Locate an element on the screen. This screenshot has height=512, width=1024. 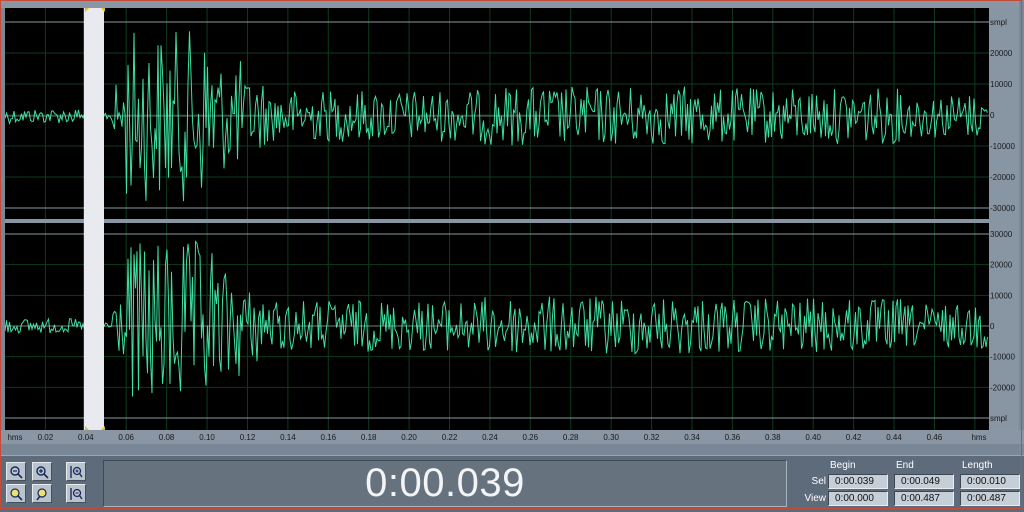
zoom-to-left-icon is located at coordinates (16, 494).